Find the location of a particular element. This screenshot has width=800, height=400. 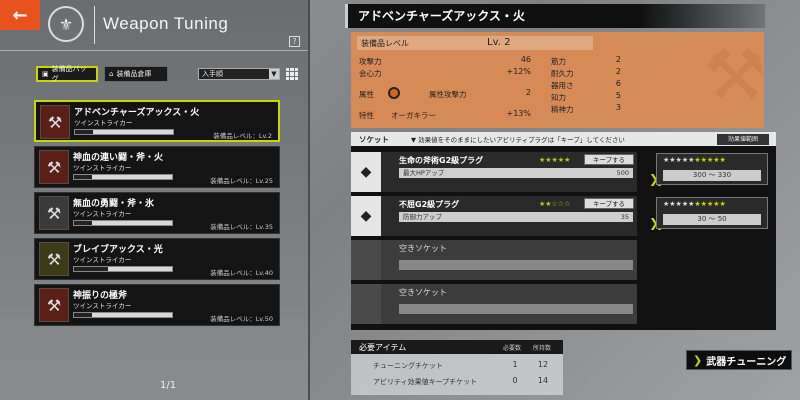

required-item-name: チューニングチケット is located at coordinates (408, 366).